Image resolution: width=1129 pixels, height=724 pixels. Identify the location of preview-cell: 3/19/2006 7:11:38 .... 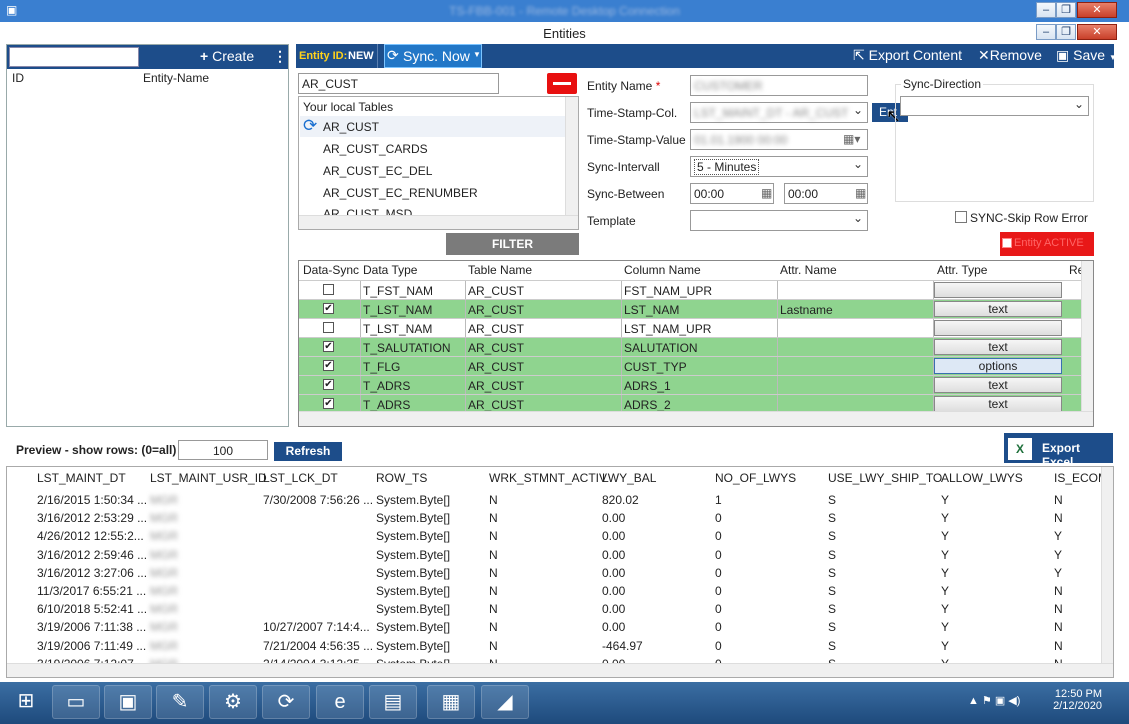
(91, 627).